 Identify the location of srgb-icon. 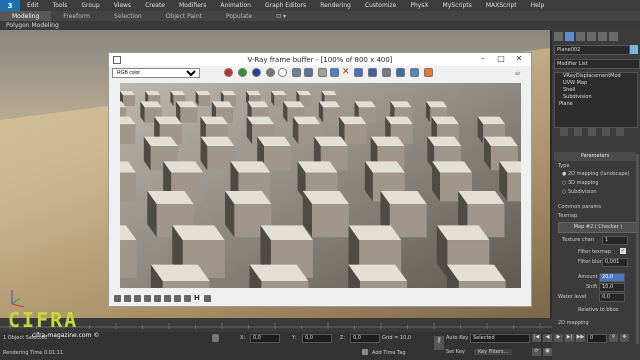
(157, 298).